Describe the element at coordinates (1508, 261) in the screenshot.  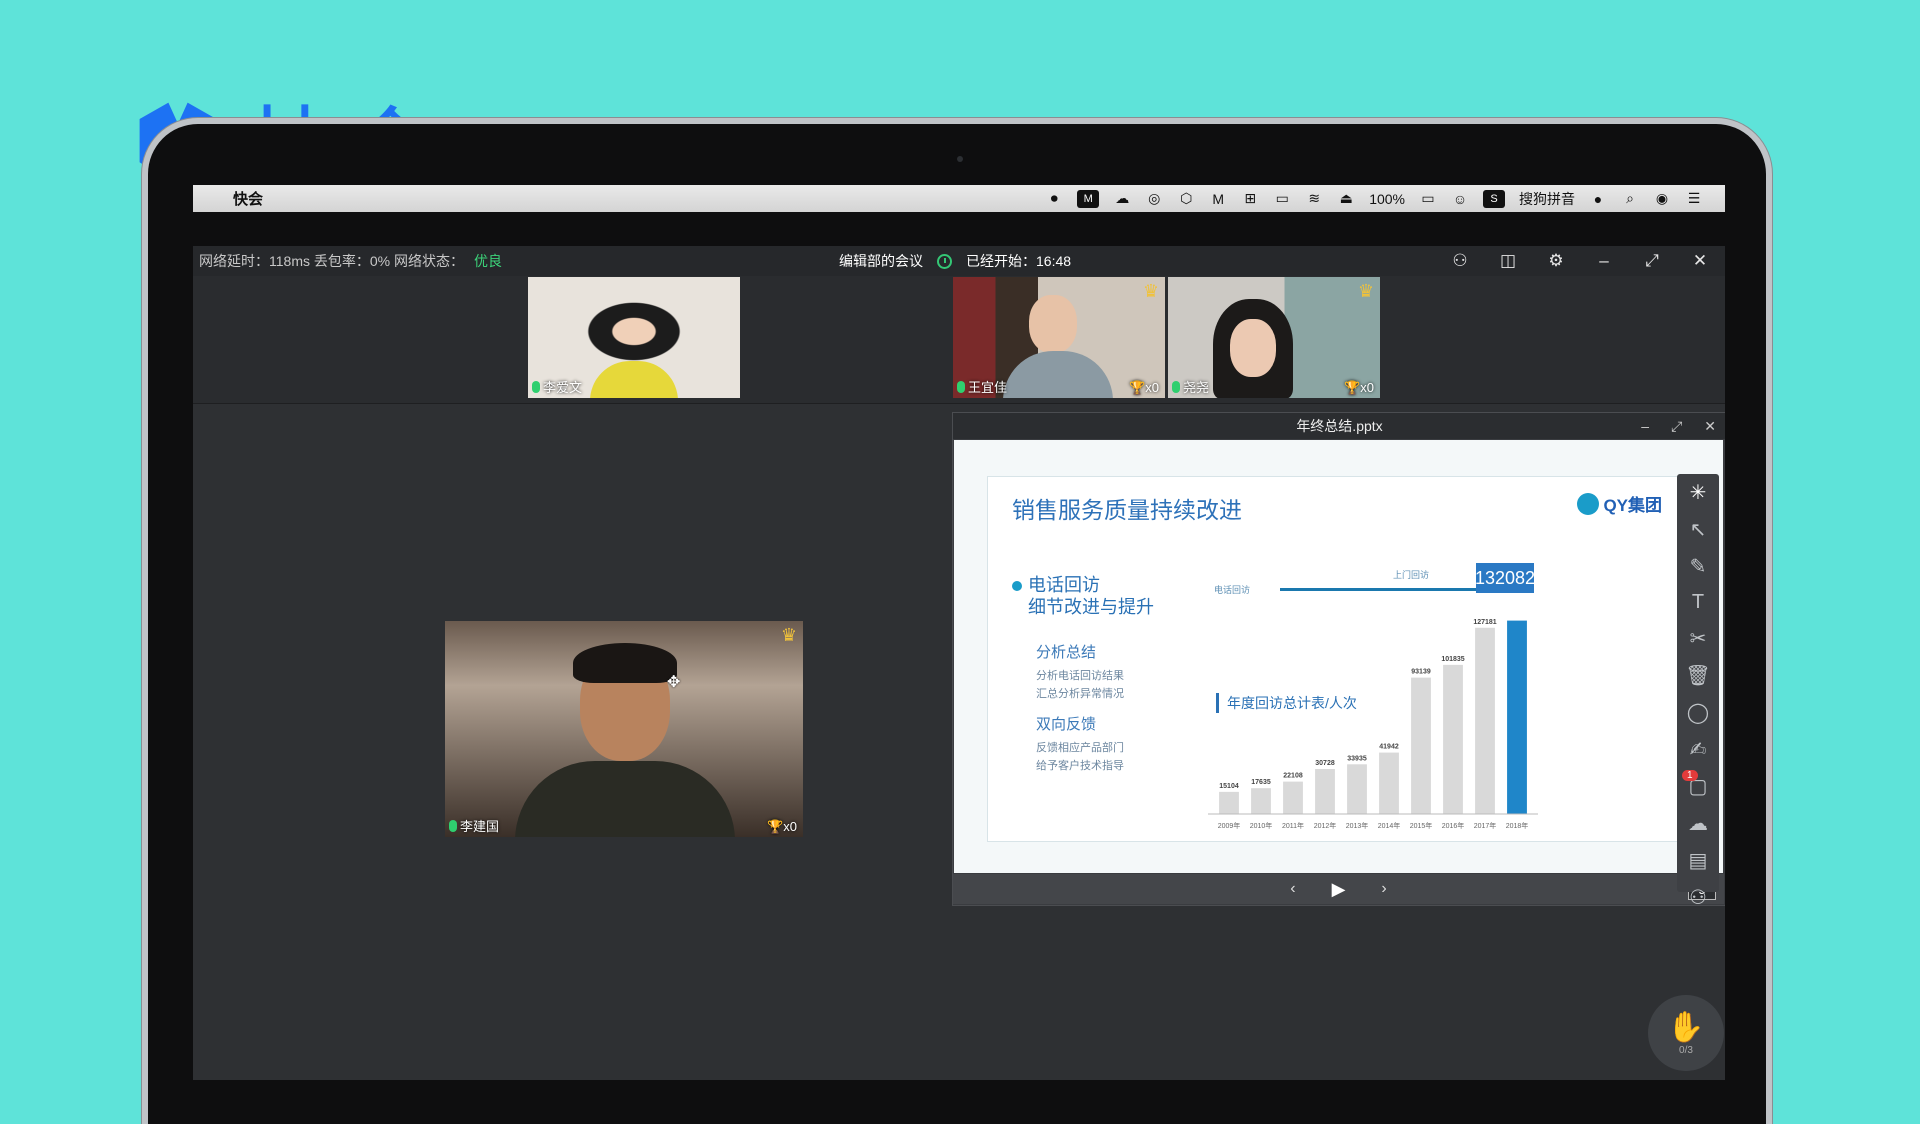
I see `layout-icon: ◫` at that location.